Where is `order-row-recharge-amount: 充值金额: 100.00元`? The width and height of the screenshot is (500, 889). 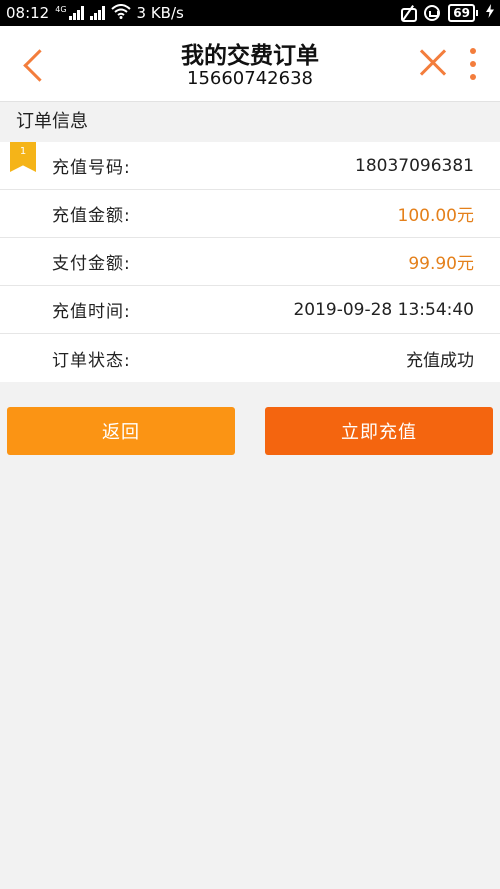
order-row-recharge-amount: 充值金额: 100.00元 is located at coordinates (250, 214).